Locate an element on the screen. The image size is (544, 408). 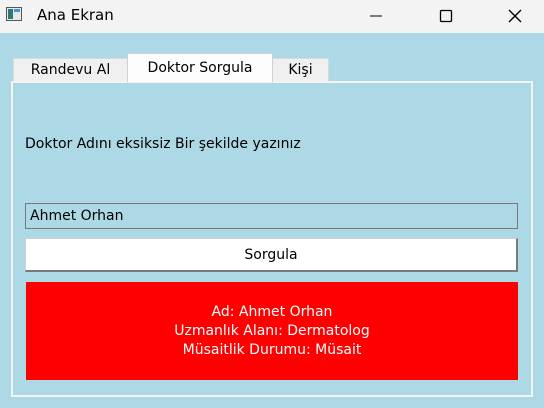
close-icon is located at coordinates (515, 16).